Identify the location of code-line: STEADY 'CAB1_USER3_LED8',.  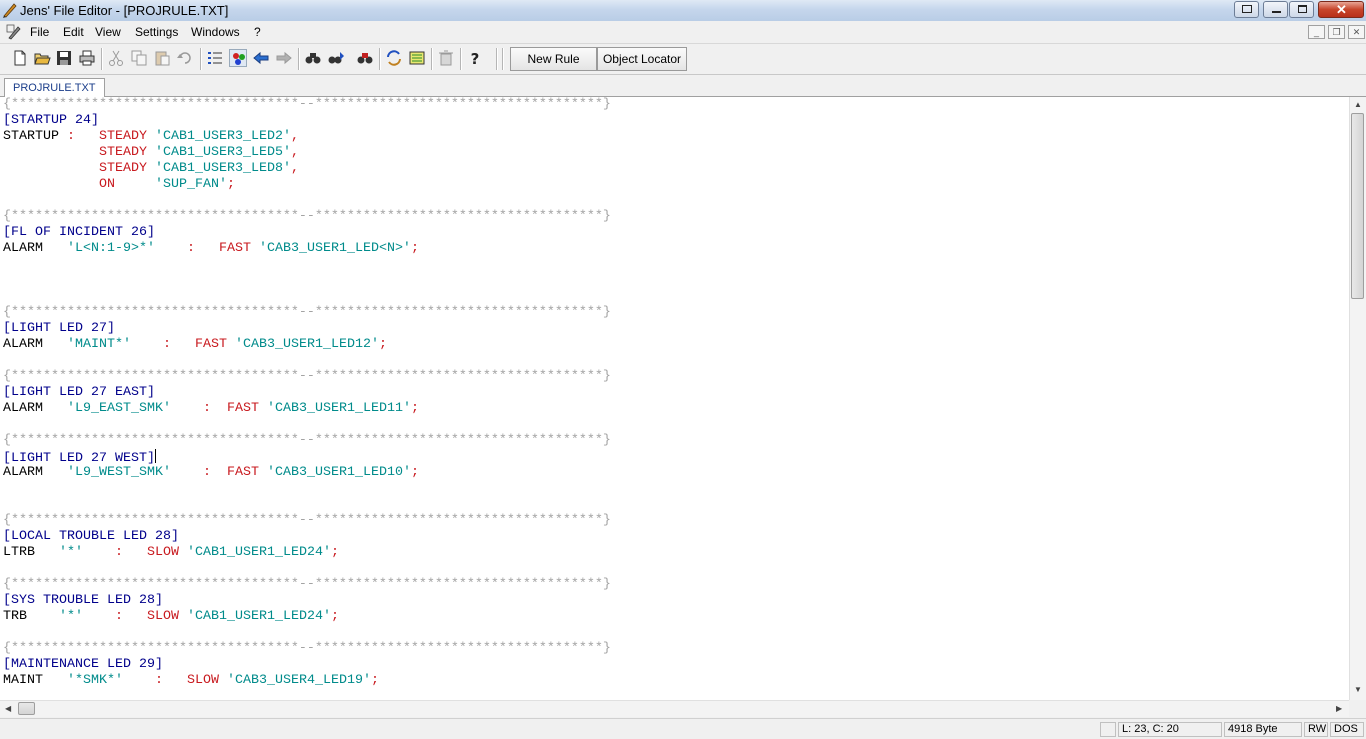
(307, 169).